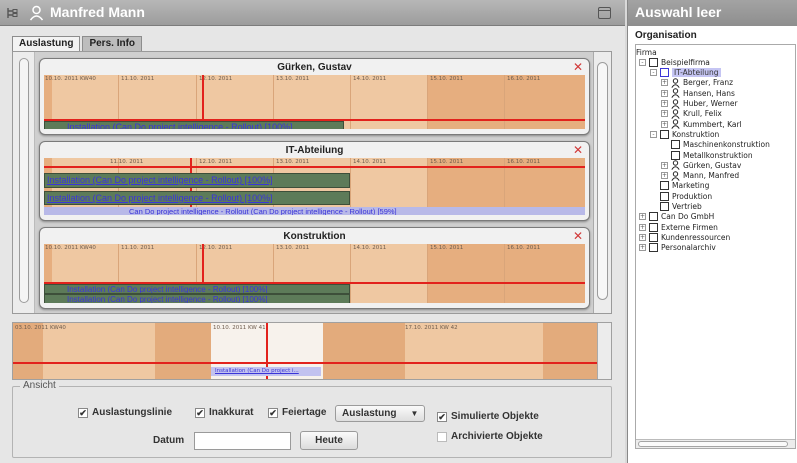 The height and width of the screenshot is (463, 797). I want to click on tree-person-node: + Krull, Felix, so click(691, 114).